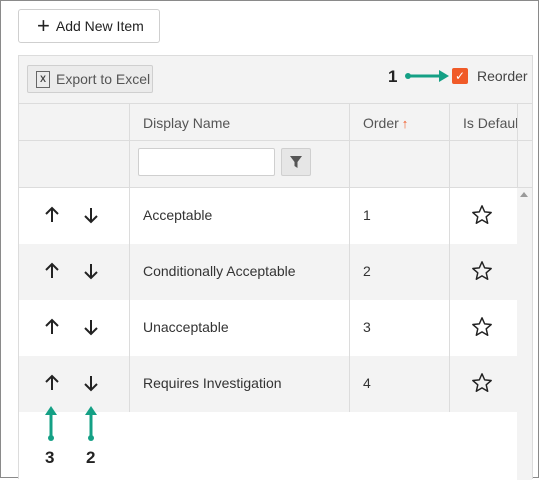  What do you see at coordinates (367, 327) in the screenshot?
I see `order-cell: 3` at bounding box center [367, 327].